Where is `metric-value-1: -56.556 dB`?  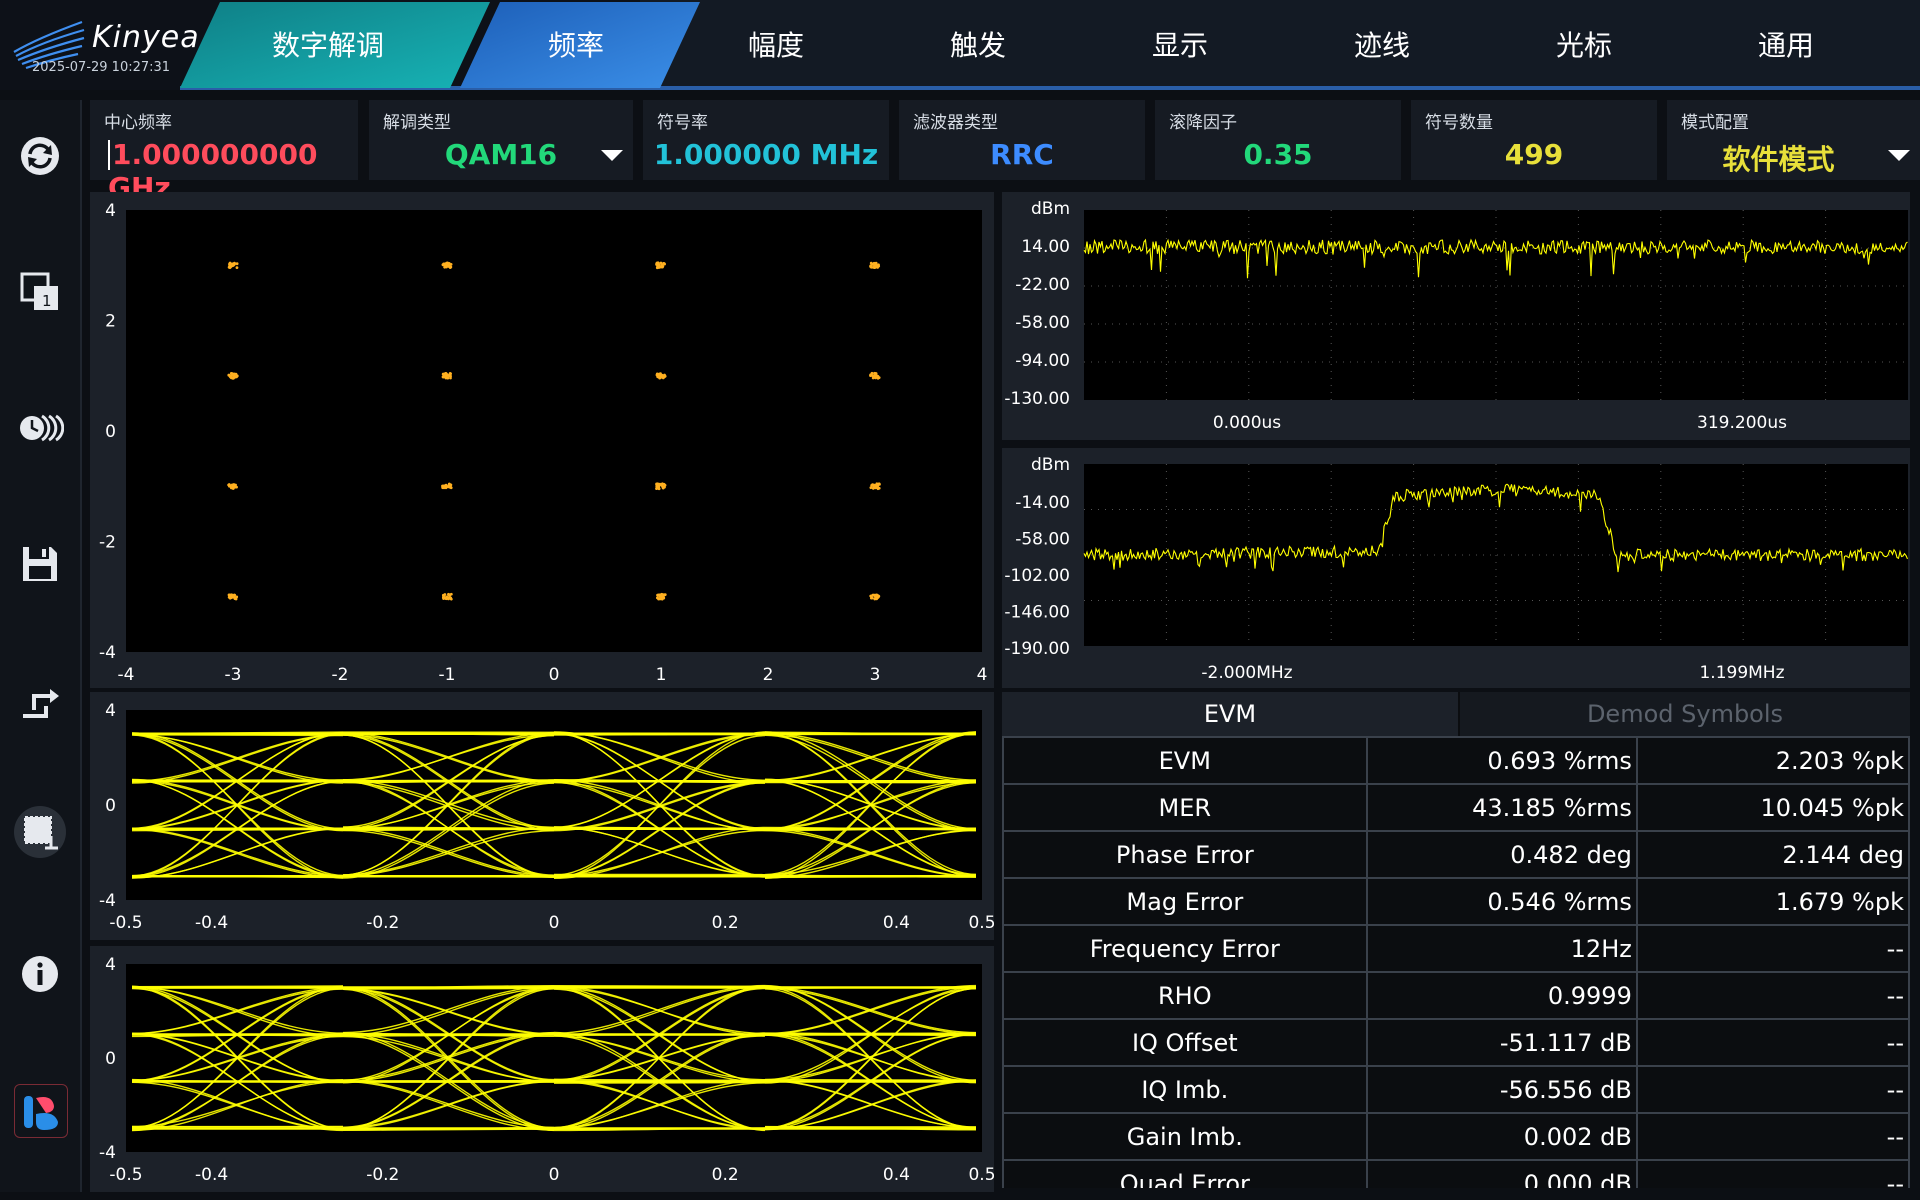 metric-value-1: -56.556 dB is located at coordinates (1501, 1089).